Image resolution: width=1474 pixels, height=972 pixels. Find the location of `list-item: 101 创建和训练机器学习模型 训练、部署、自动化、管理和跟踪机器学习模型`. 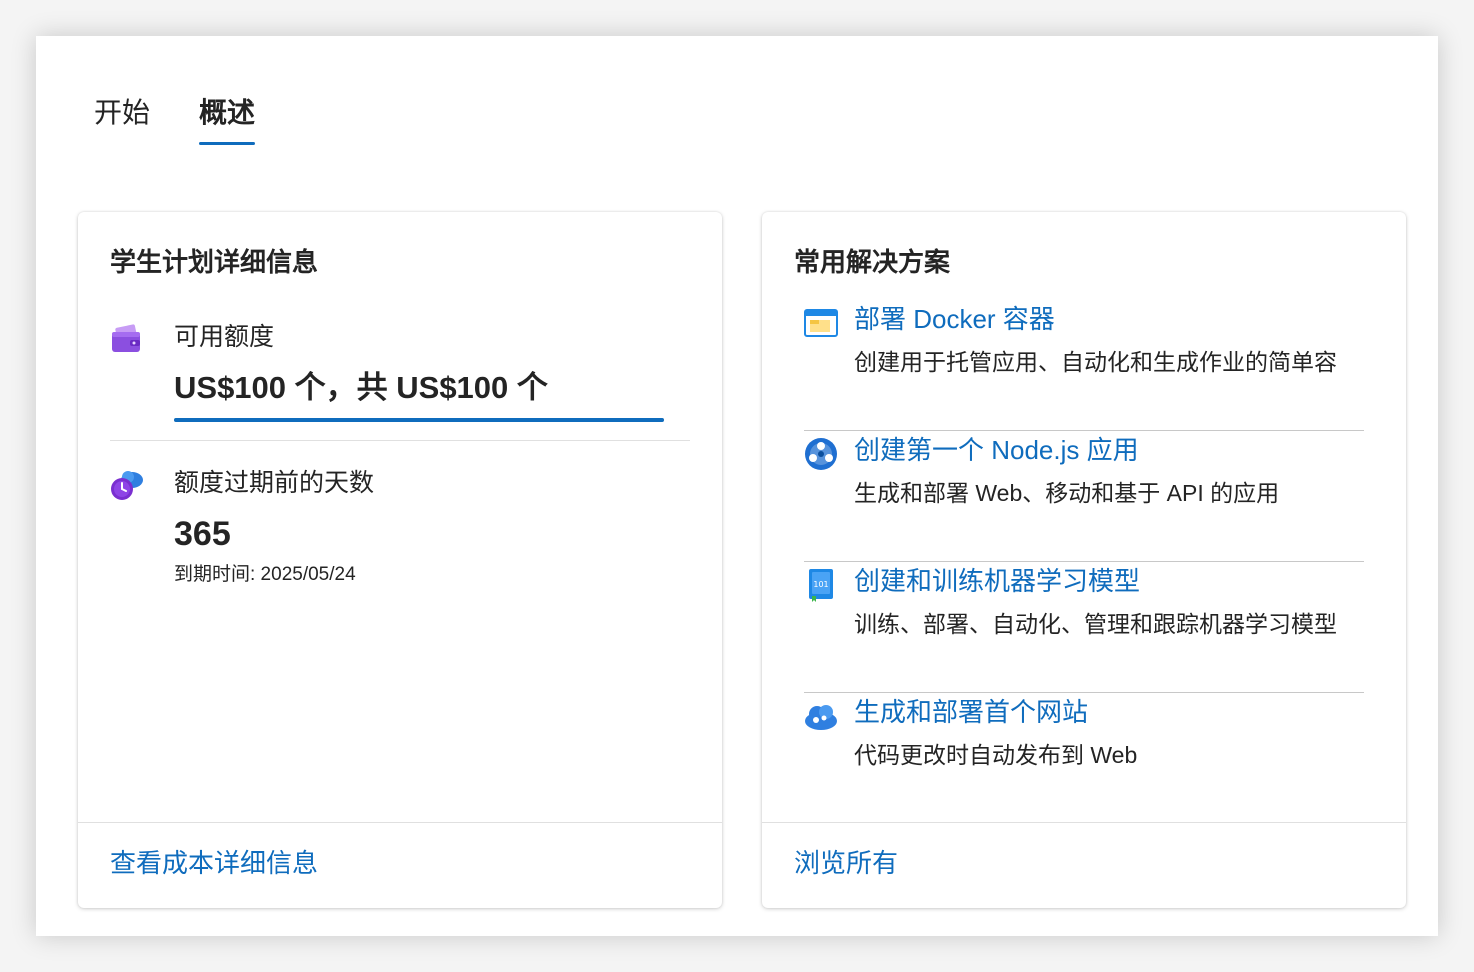

list-item: 101 创建和训练机器学习模型 训练、部署、自动化、管理和跟踪机器学习模型 is located at coordinates (1084, 627).